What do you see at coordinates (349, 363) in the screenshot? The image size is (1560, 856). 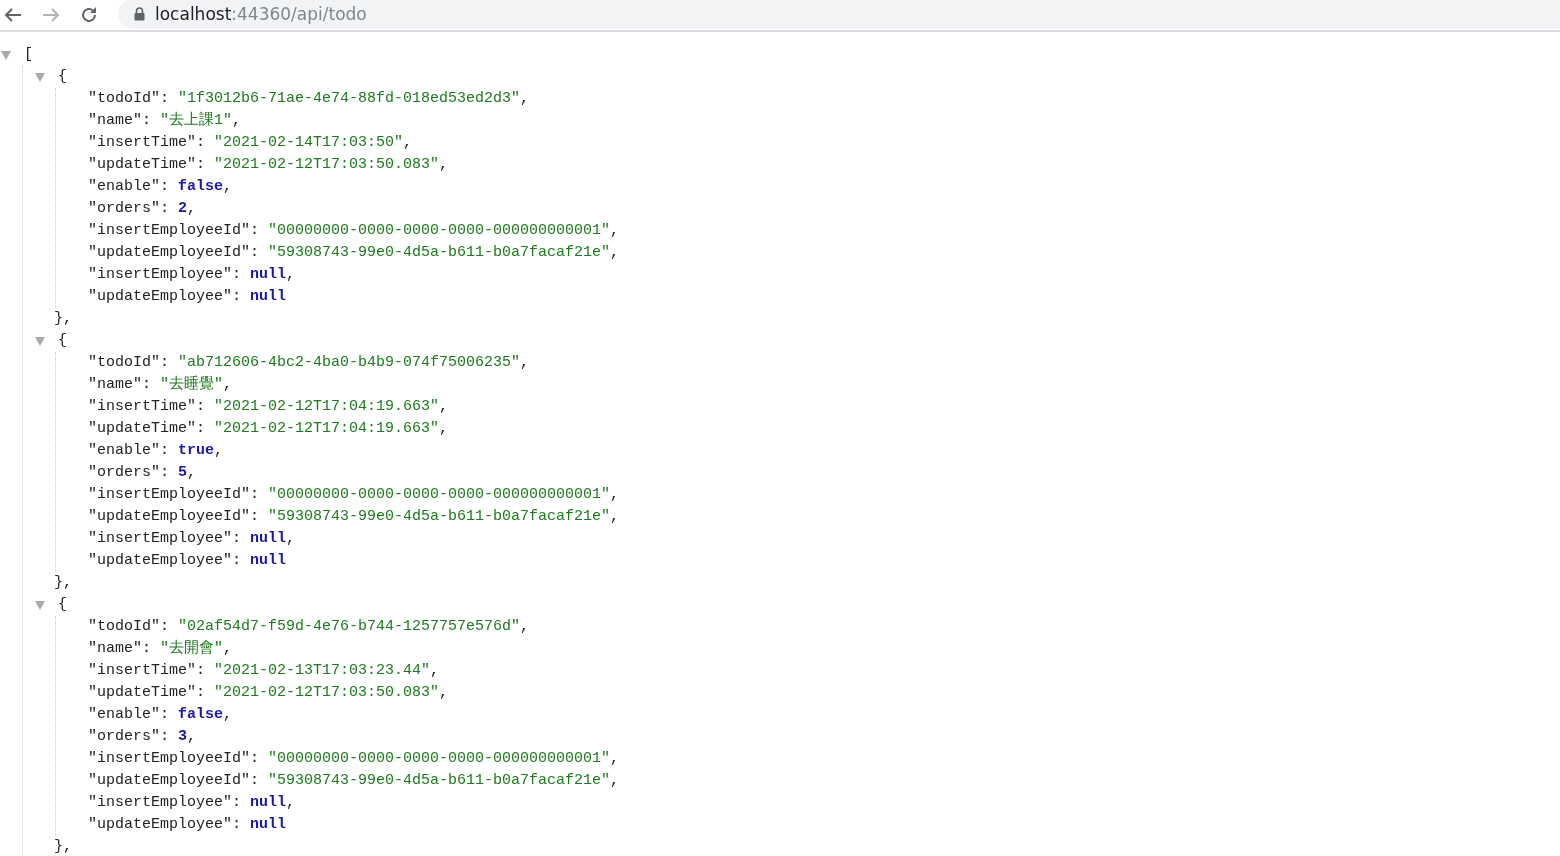 I see `json-value: "ab712606-4bc2-4ba0-b4b9-074f75006235"` at bounding box center [349, 363].